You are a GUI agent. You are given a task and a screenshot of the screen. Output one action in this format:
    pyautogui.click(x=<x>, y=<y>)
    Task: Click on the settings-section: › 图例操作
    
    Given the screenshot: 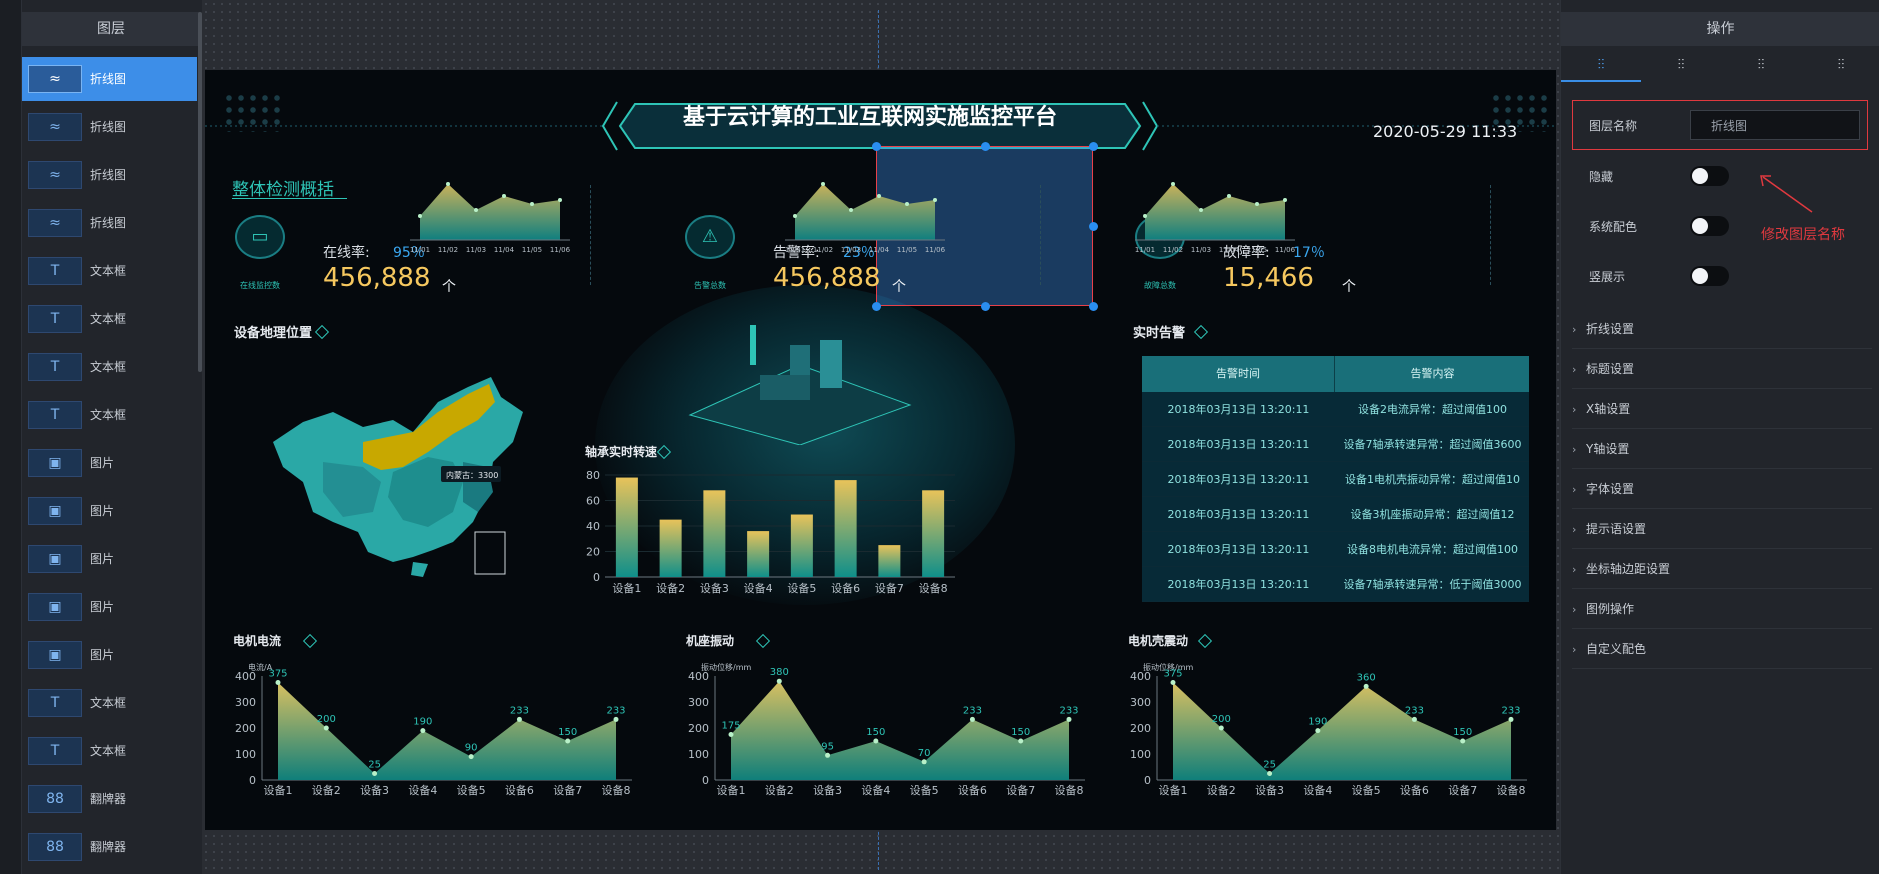 What is the action you would take?
    pyautogui.click(x=1722, y=609)
    